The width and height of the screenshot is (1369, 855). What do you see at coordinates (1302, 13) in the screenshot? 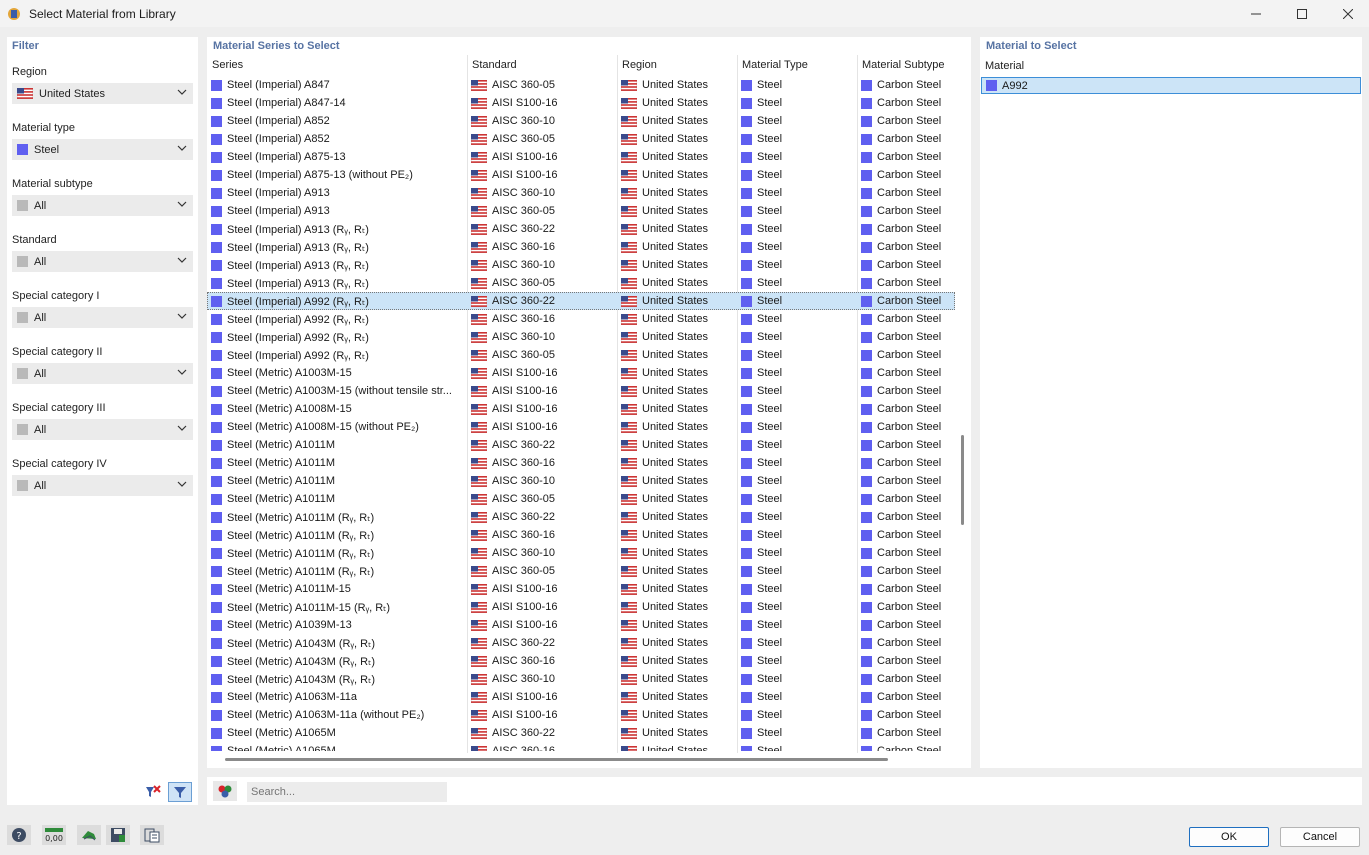
I see `maximize-button` at bounding box center [1302, 13].